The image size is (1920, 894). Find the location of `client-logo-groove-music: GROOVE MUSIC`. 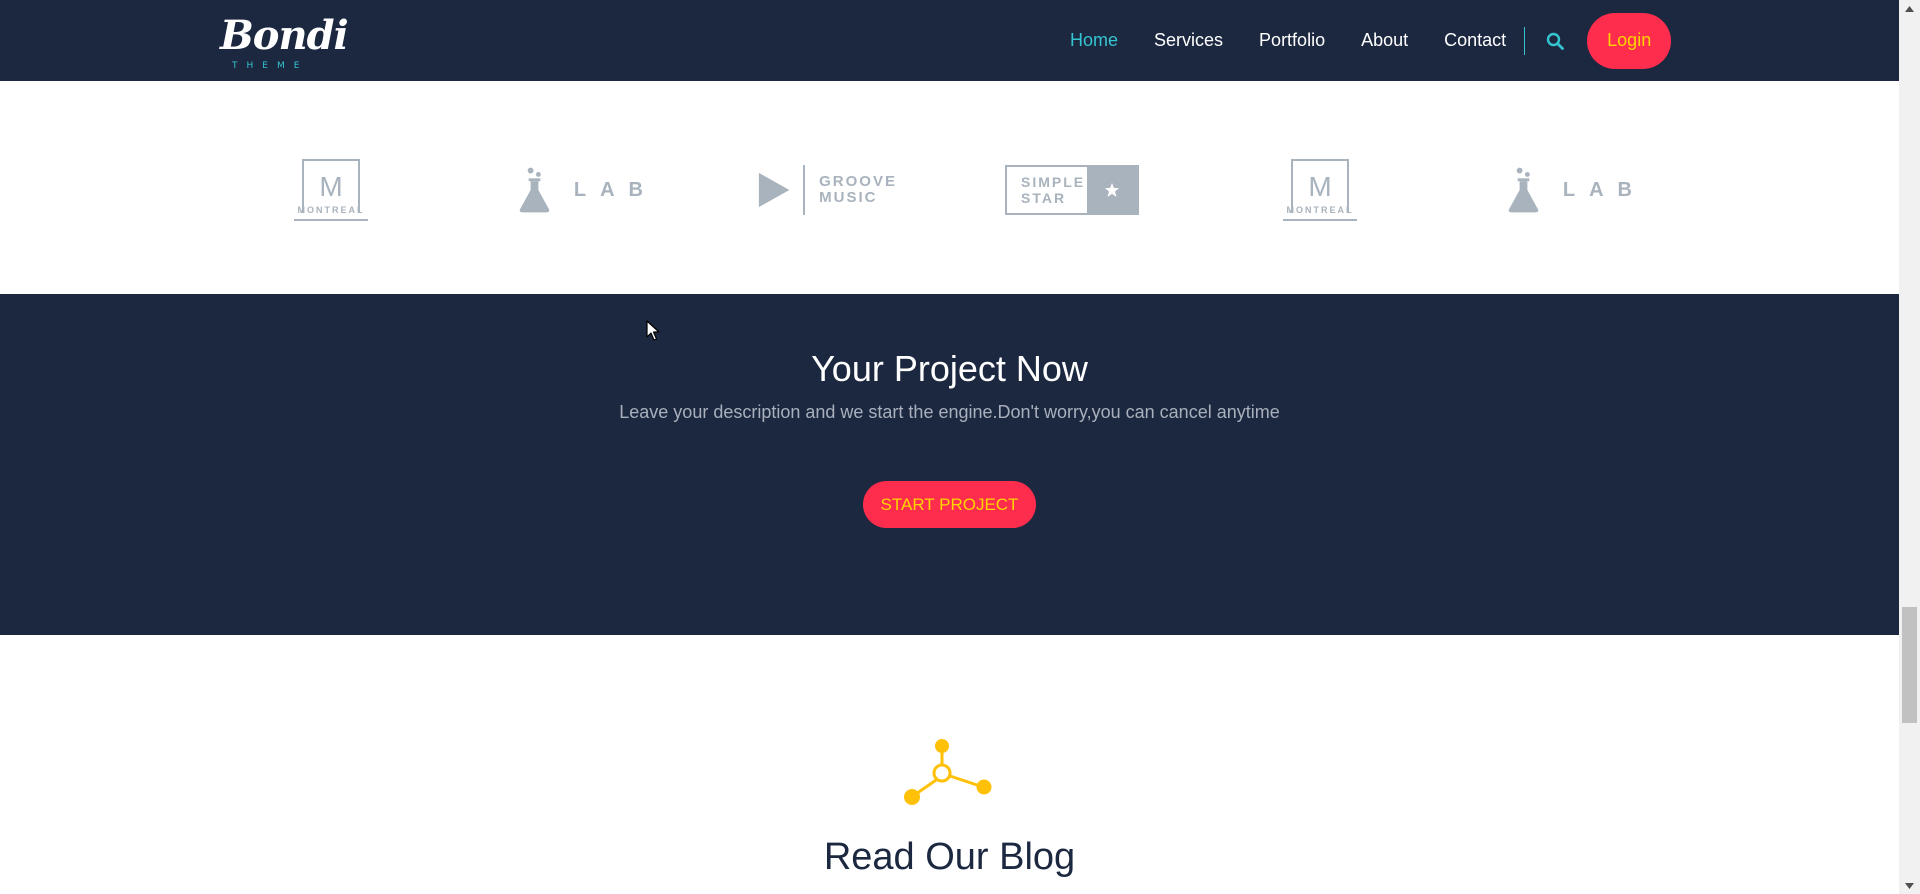

client-logo-groove-music: GROOVE MUSIC is located at coordinates (827, 190).